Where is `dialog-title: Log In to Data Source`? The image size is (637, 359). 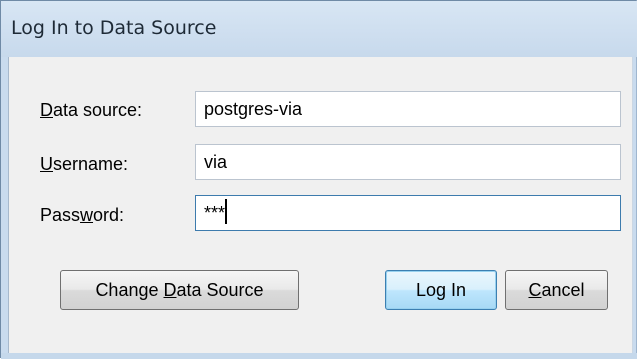
dialog-title: Log In to Data Source is located at coordinates (114, 28).